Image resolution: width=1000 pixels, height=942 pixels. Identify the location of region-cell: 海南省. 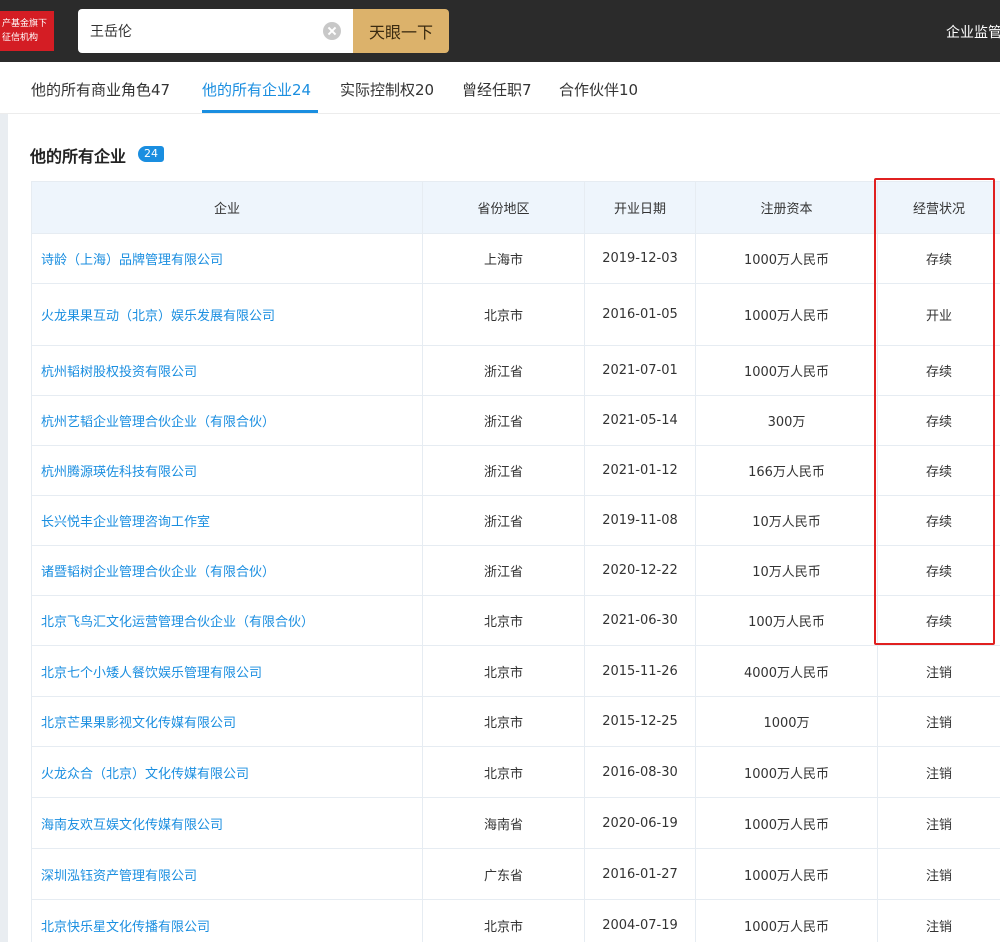
(503, 823).